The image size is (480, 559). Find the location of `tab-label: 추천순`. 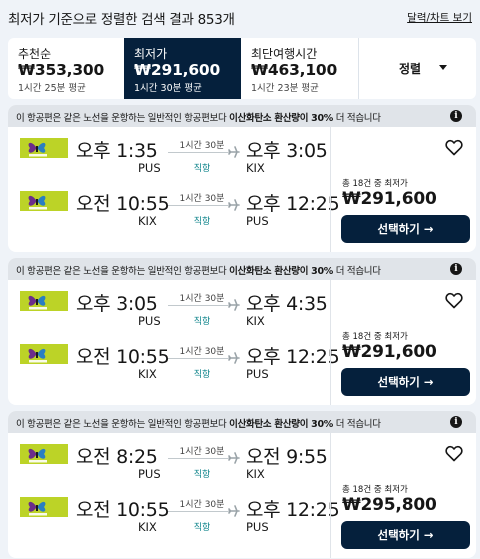

tab-label: 추천순 is located at coordinates (35, 54).